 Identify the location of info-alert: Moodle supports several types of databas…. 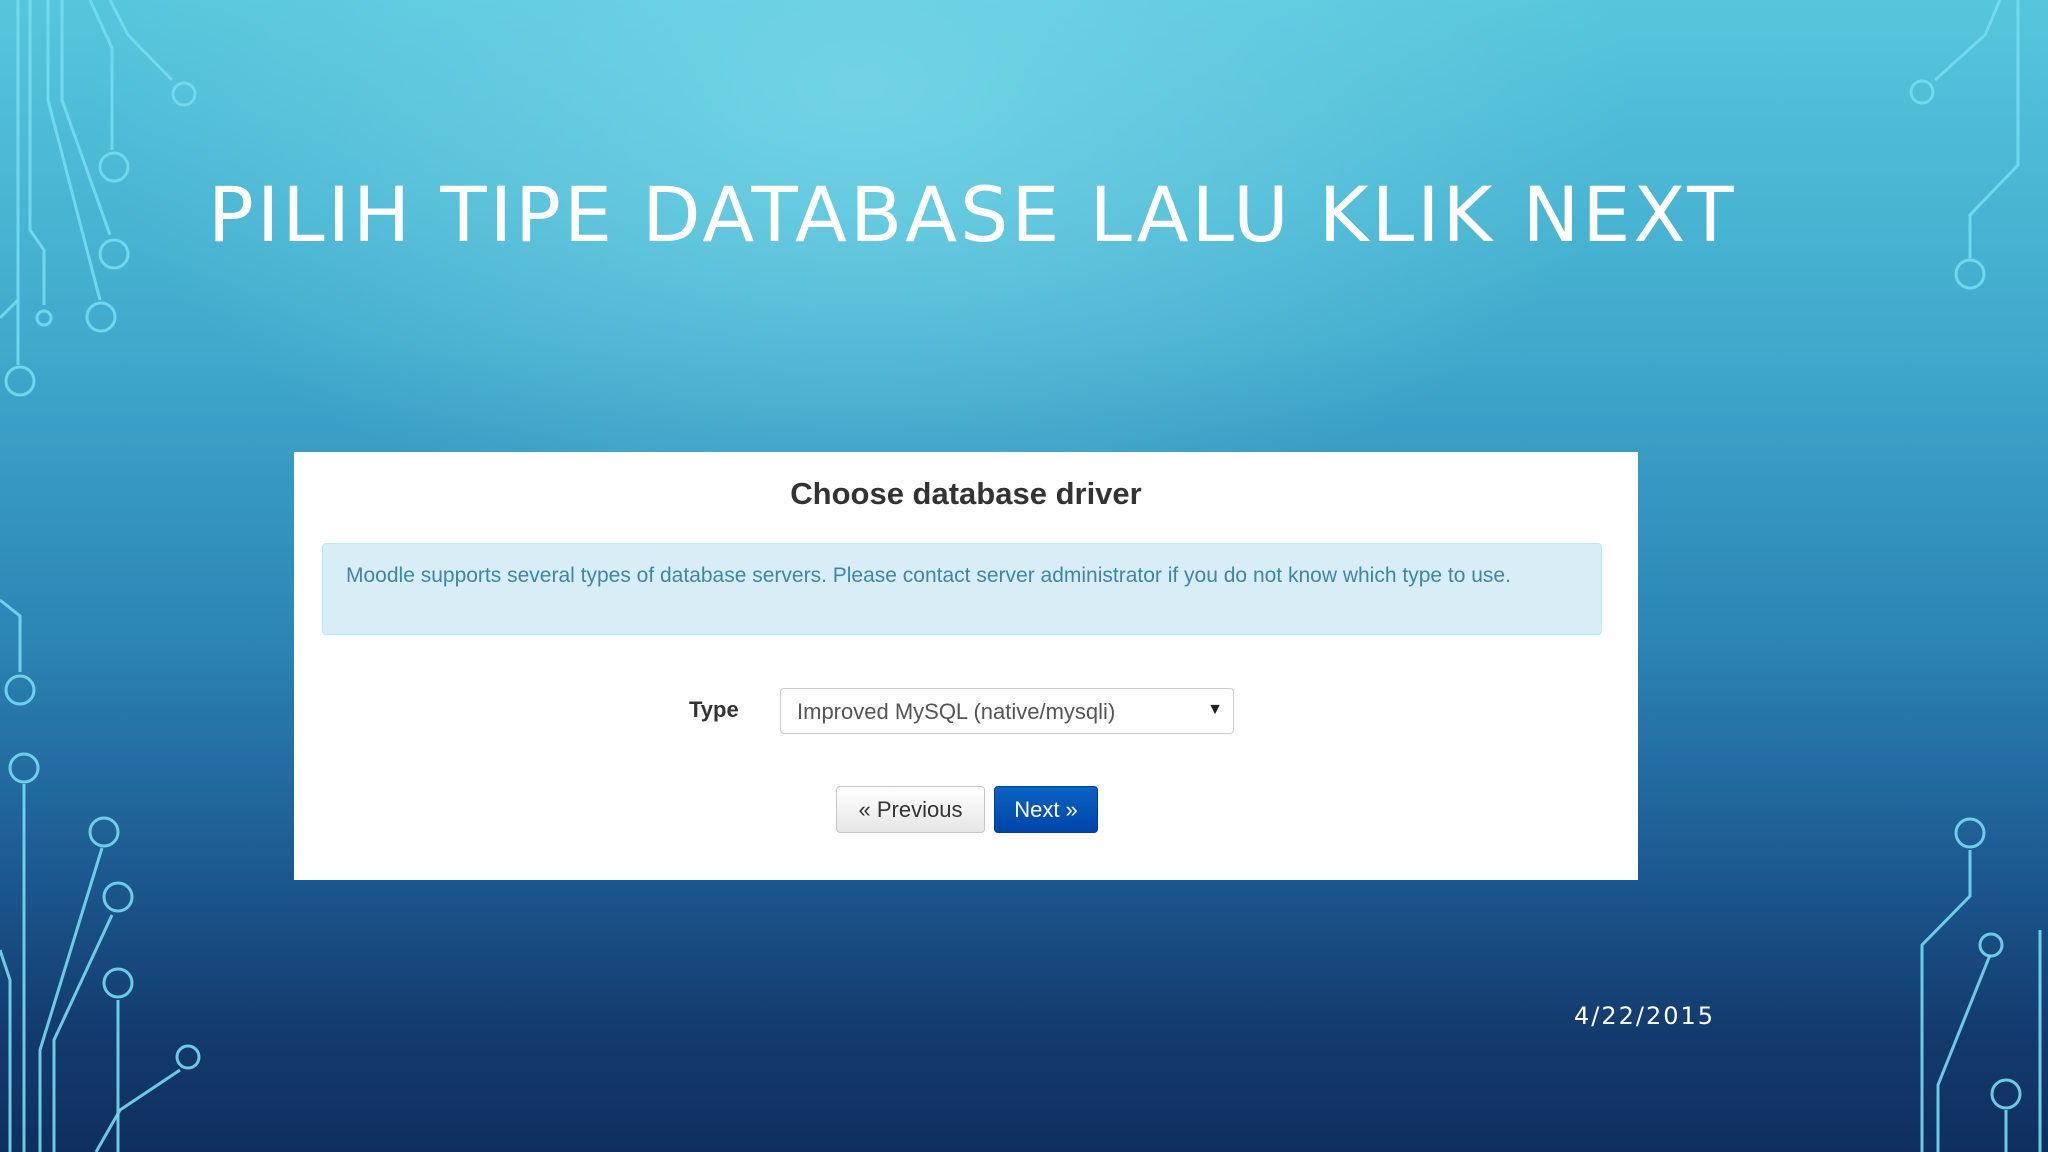
(962, 589).